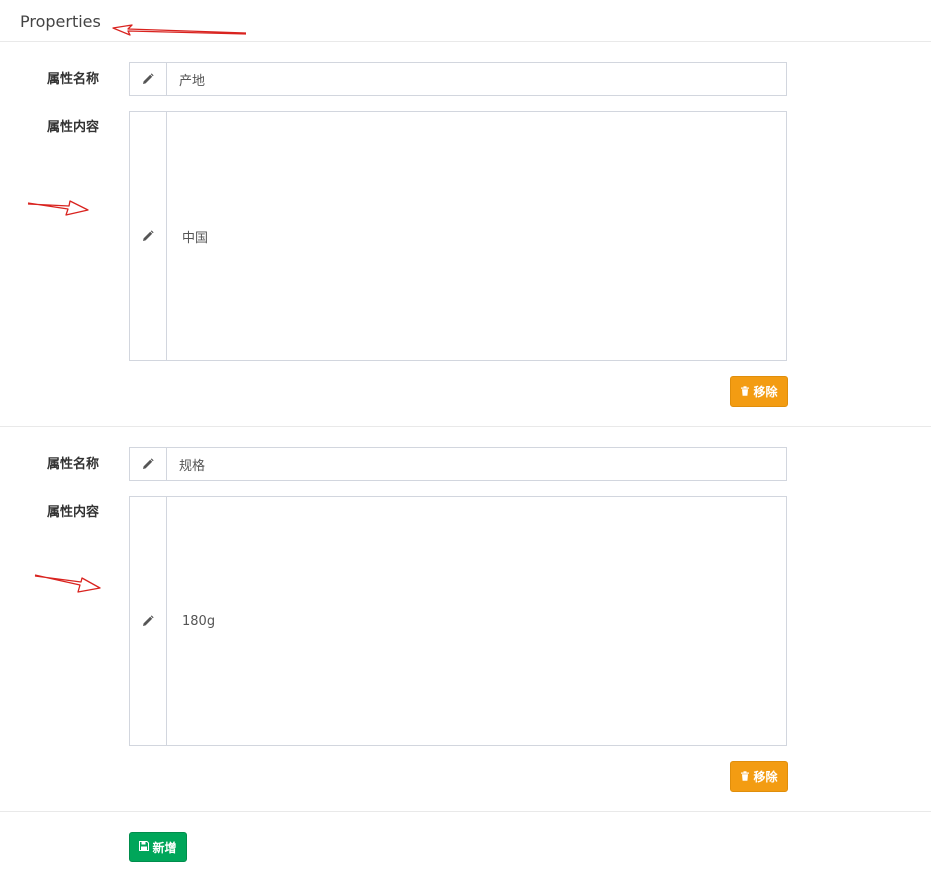 The height and width of the screenshot is (871, 931). Describe the element at coordinates (192, 466) in the screenshot. I see `property-name-value: 规格` at that location.